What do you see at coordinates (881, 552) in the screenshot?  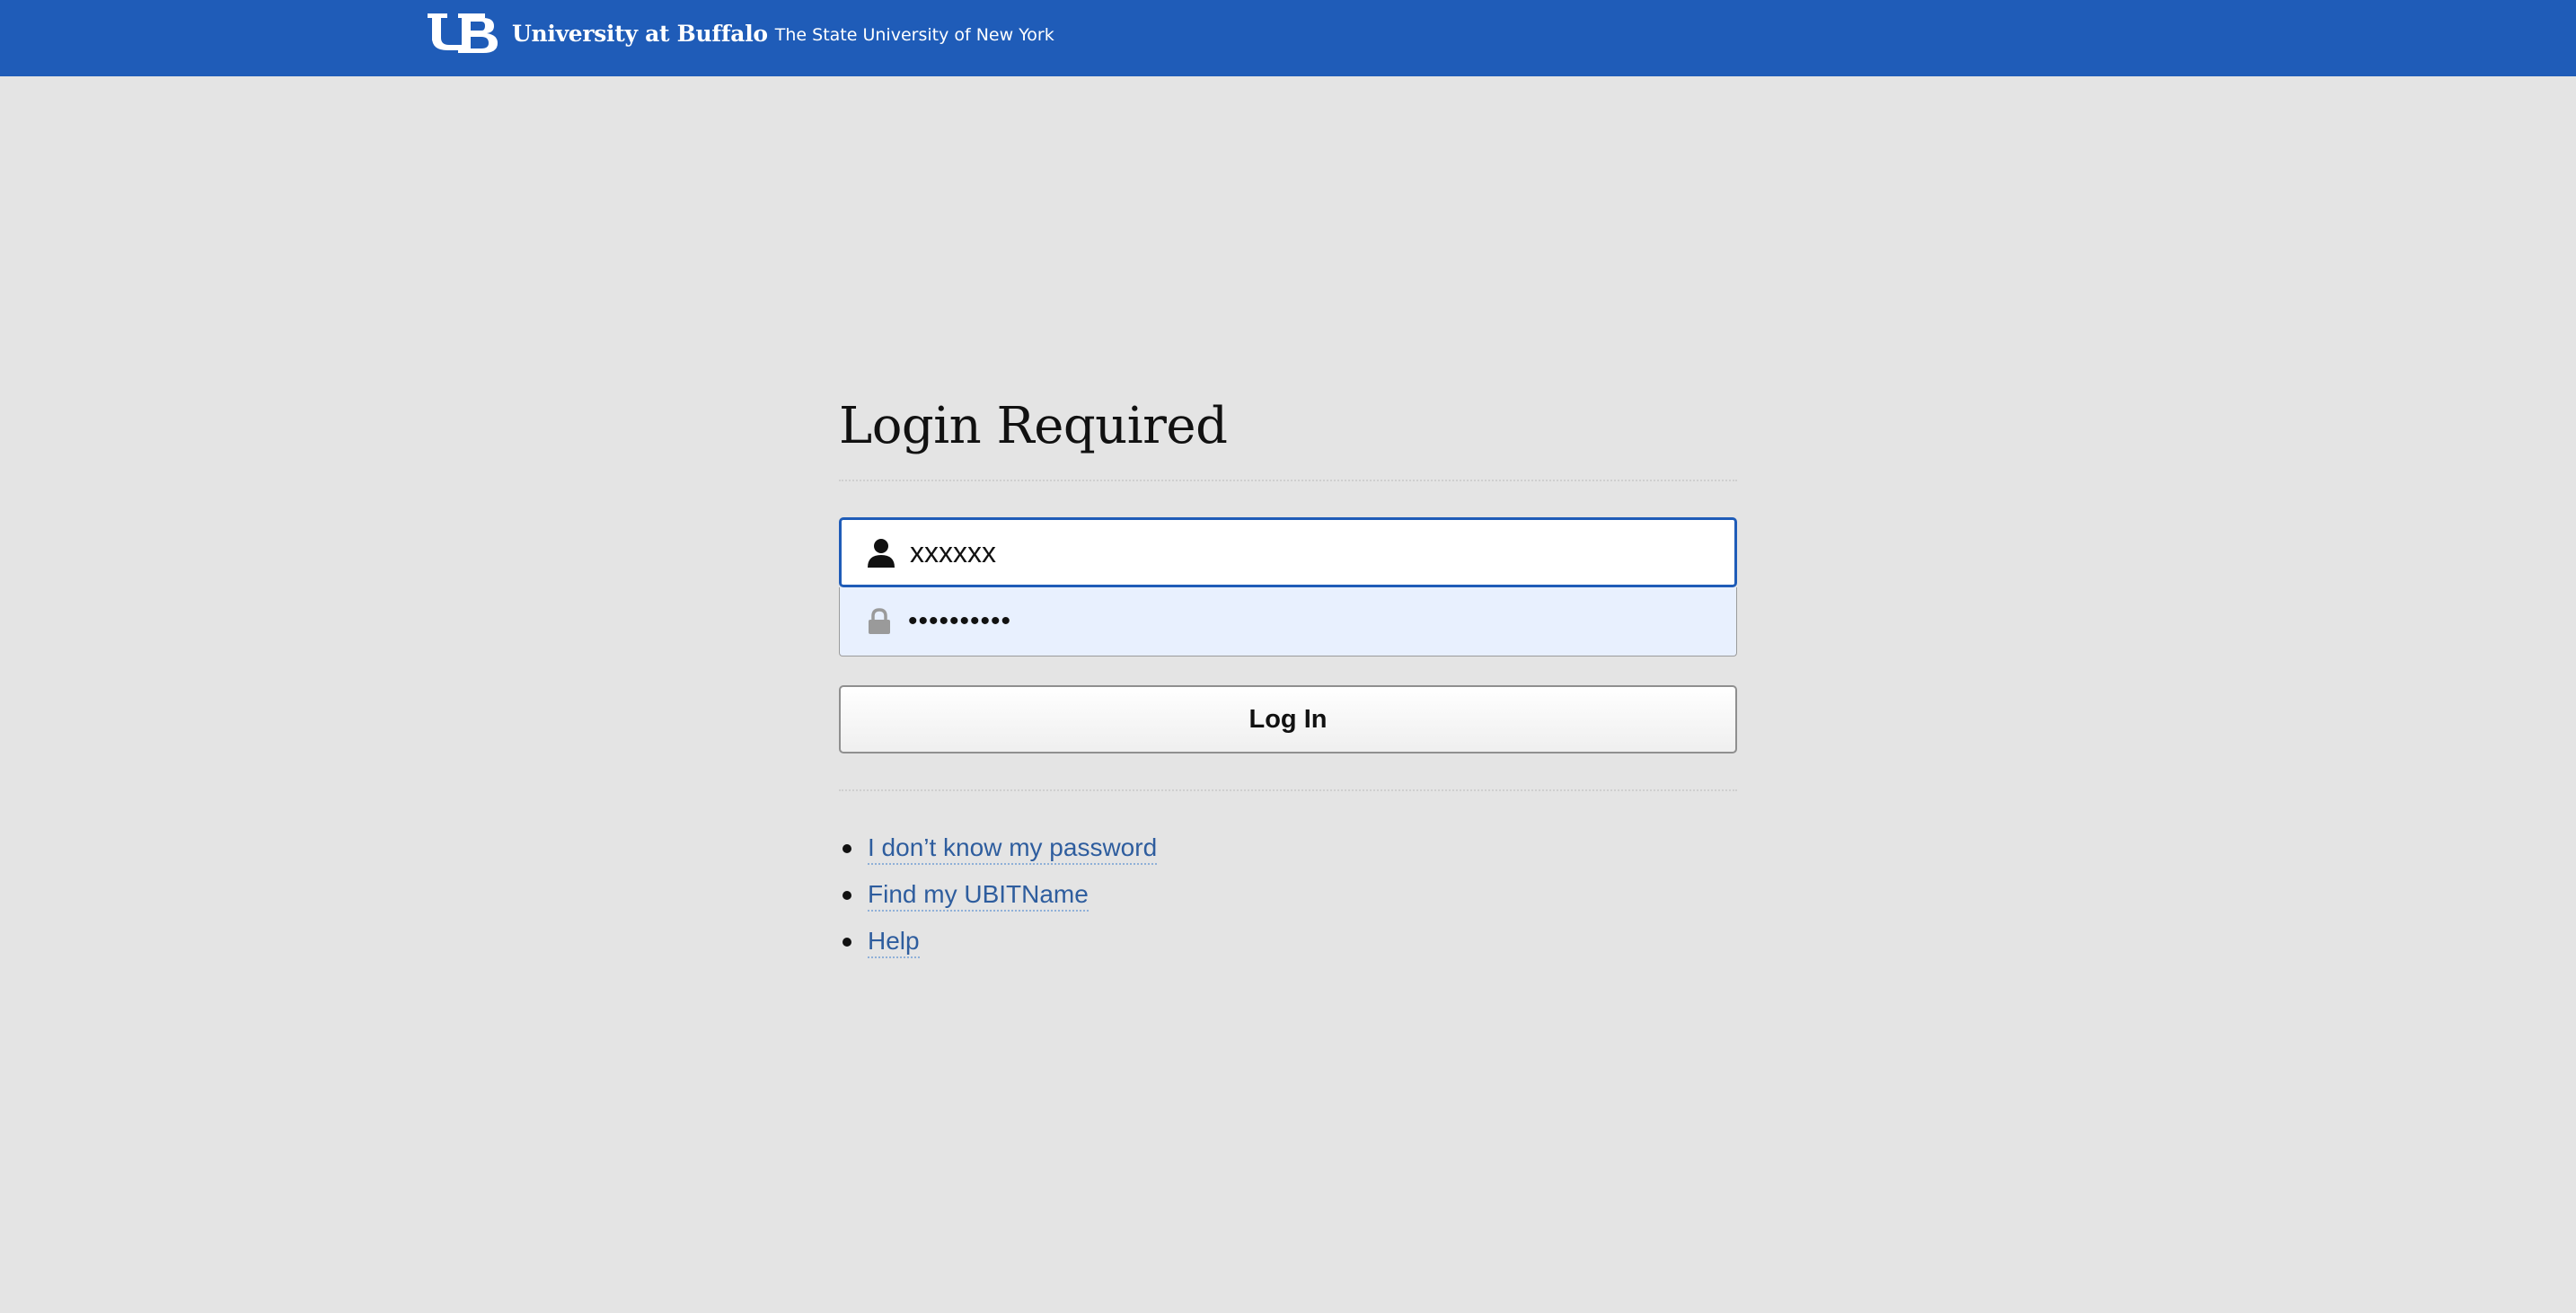 I see `user-icon` at bounding box center [881, 552].